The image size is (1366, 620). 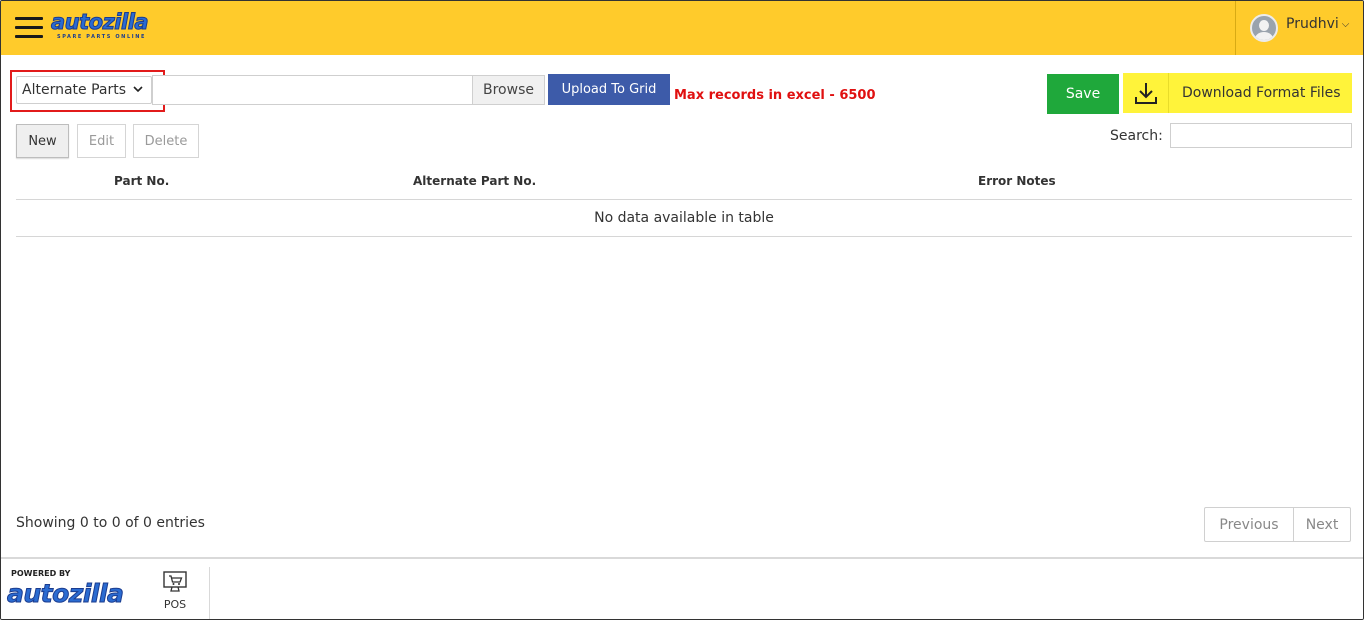 I want to click on entries-info: Showing 0 to 0 of 0 entries, so click(x=110, y=523).